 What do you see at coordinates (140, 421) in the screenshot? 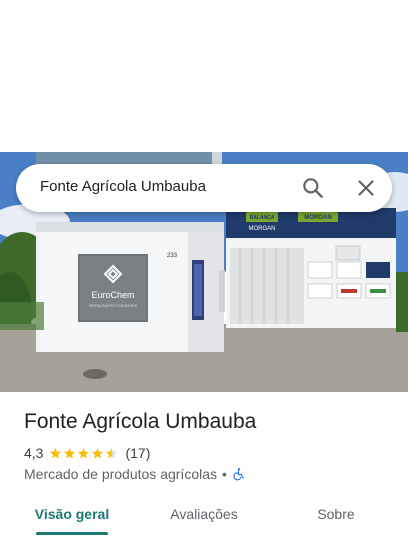
I see `place-title: Fonte Agrícola Umbauba` at bounding box center [140, 421].